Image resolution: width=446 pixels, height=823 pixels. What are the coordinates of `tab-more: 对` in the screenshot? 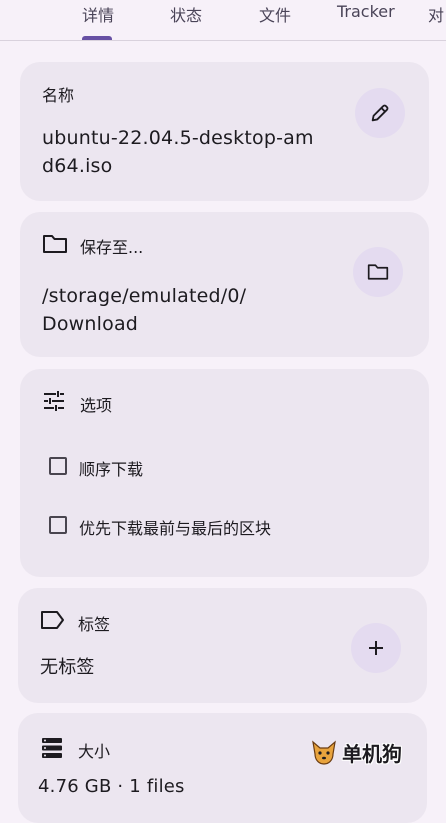 It's located at (436, 14).